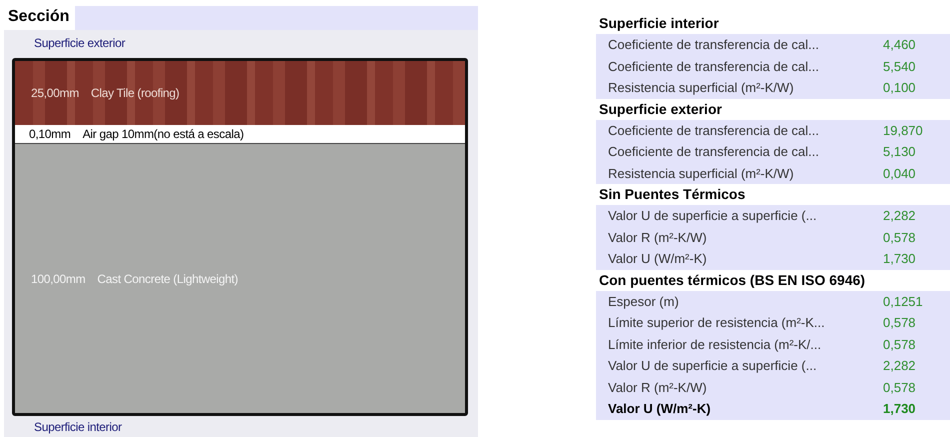  I want to click on property-value: 0,100, so click(899, 88).